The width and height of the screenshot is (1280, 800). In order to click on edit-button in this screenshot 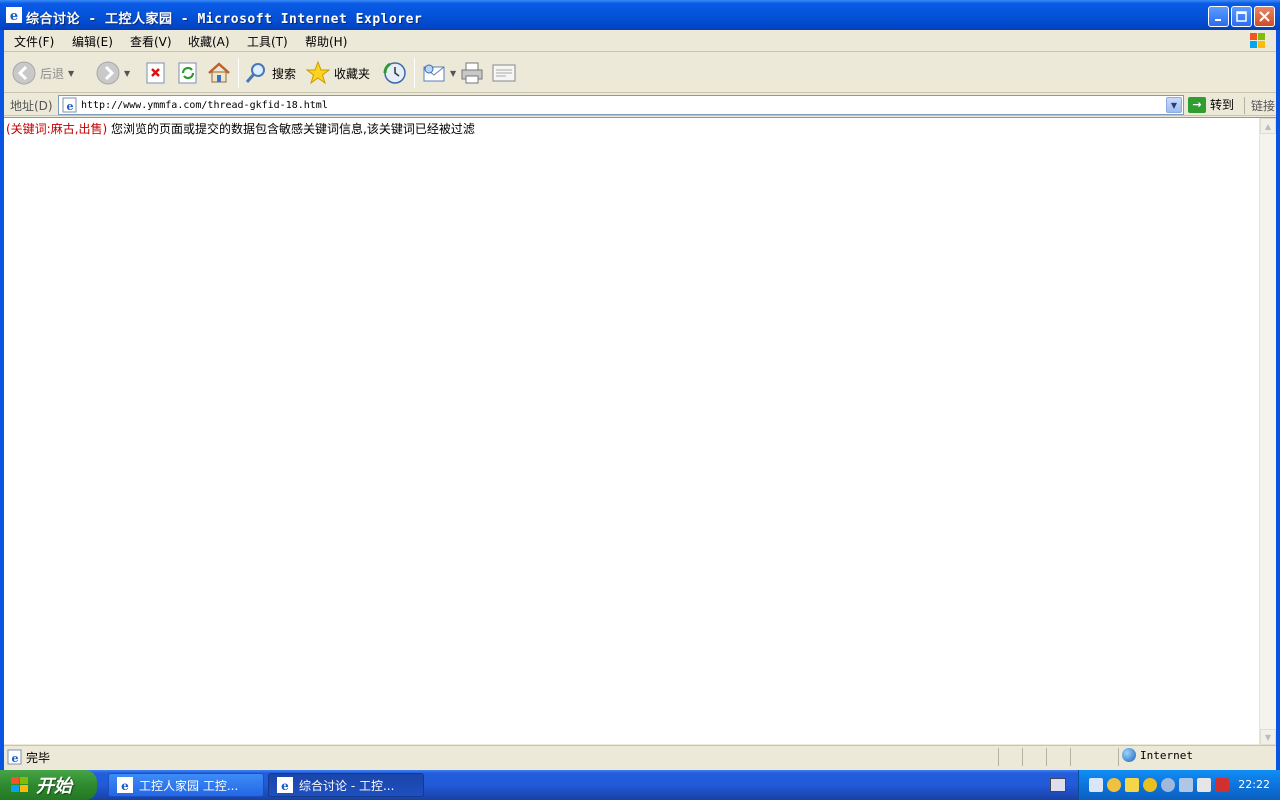, I will do `click(504, 73)`.